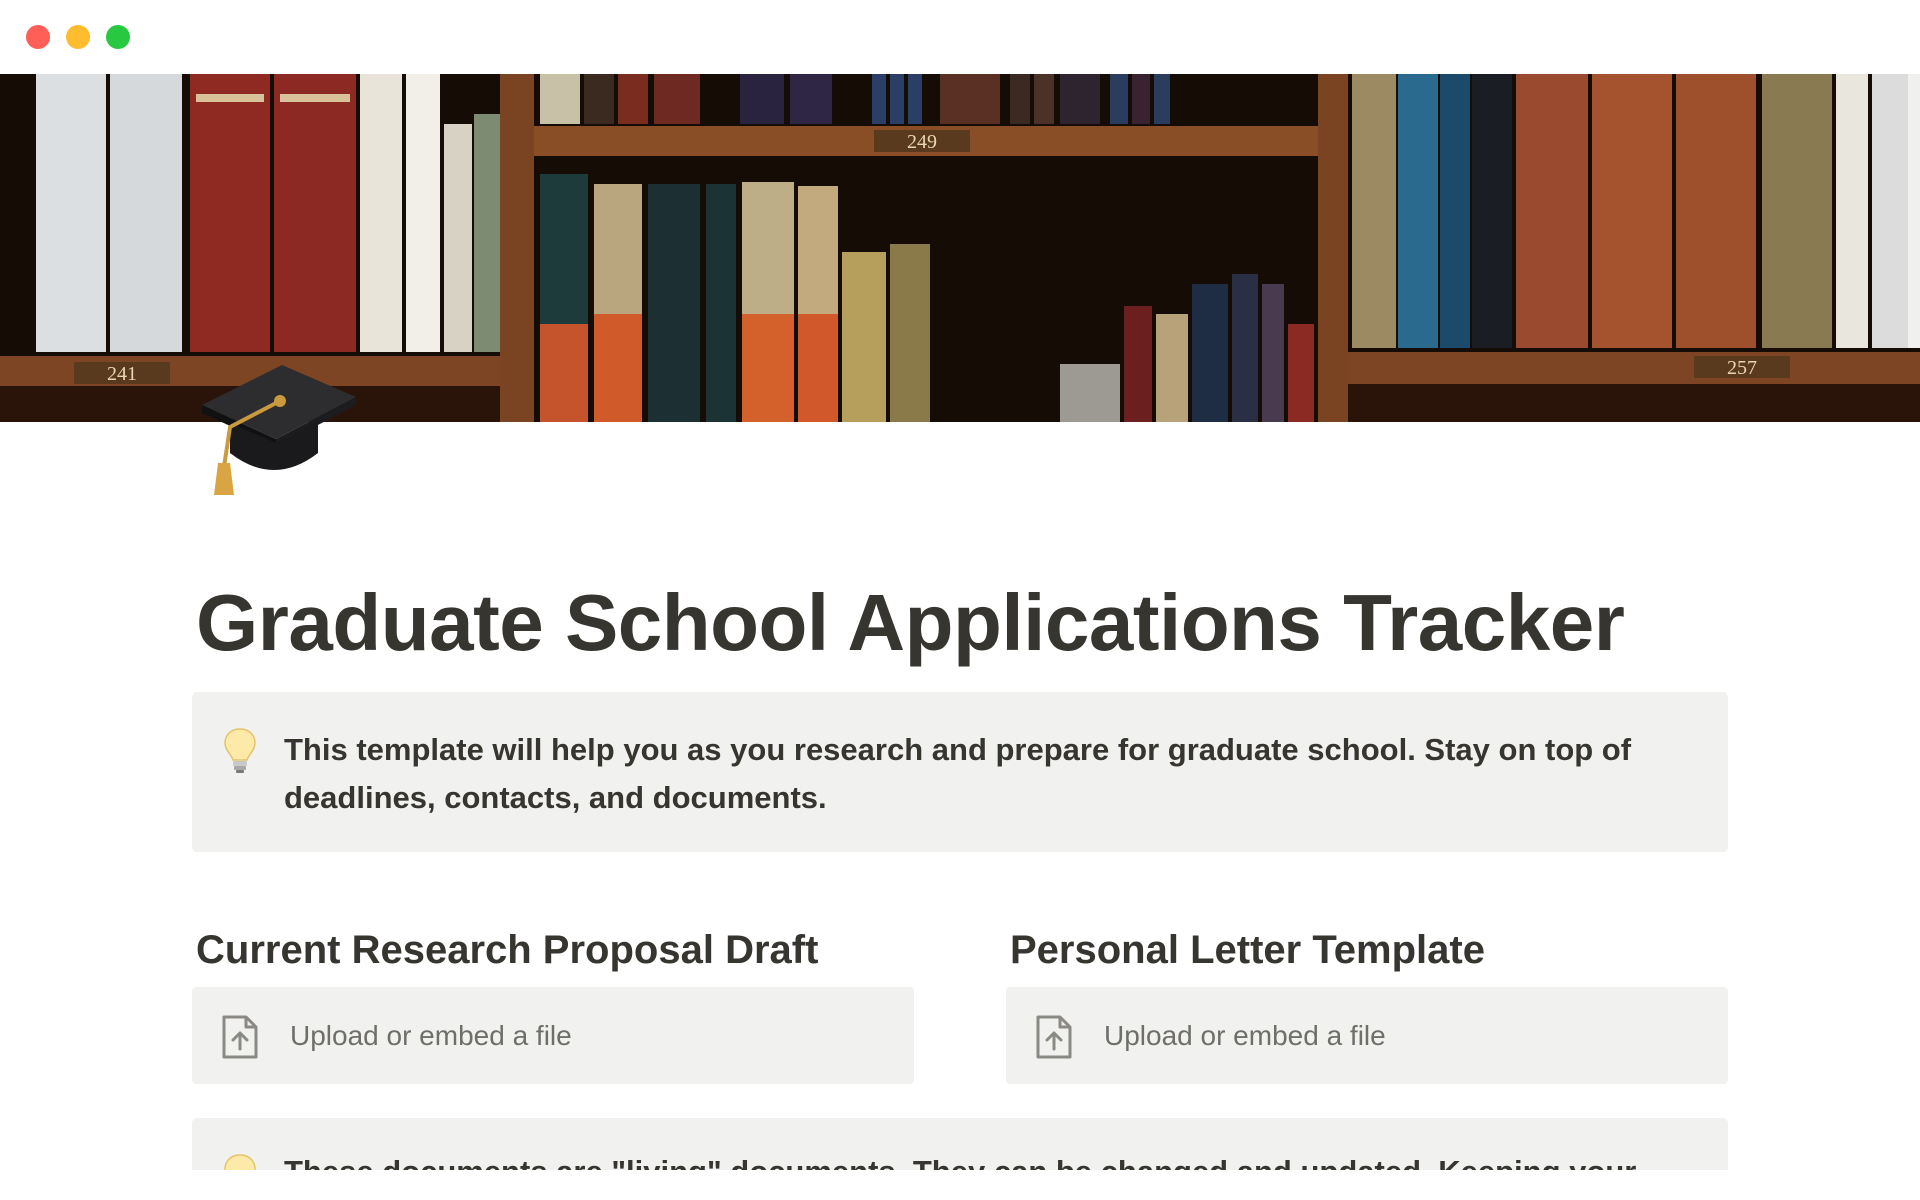  I want to click on shelf-number-241: 241, so click(122, 374).